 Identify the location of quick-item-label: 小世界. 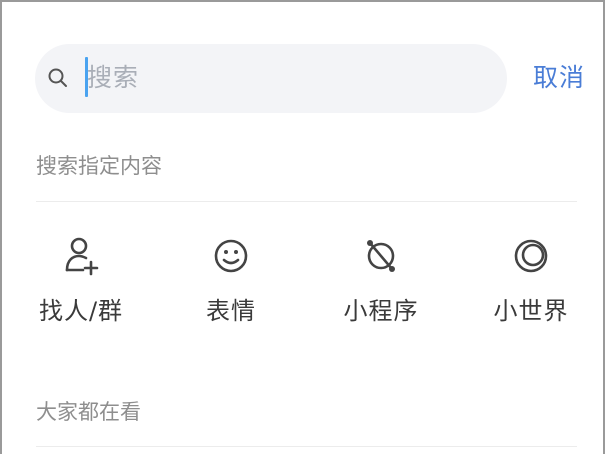
(531, 311).